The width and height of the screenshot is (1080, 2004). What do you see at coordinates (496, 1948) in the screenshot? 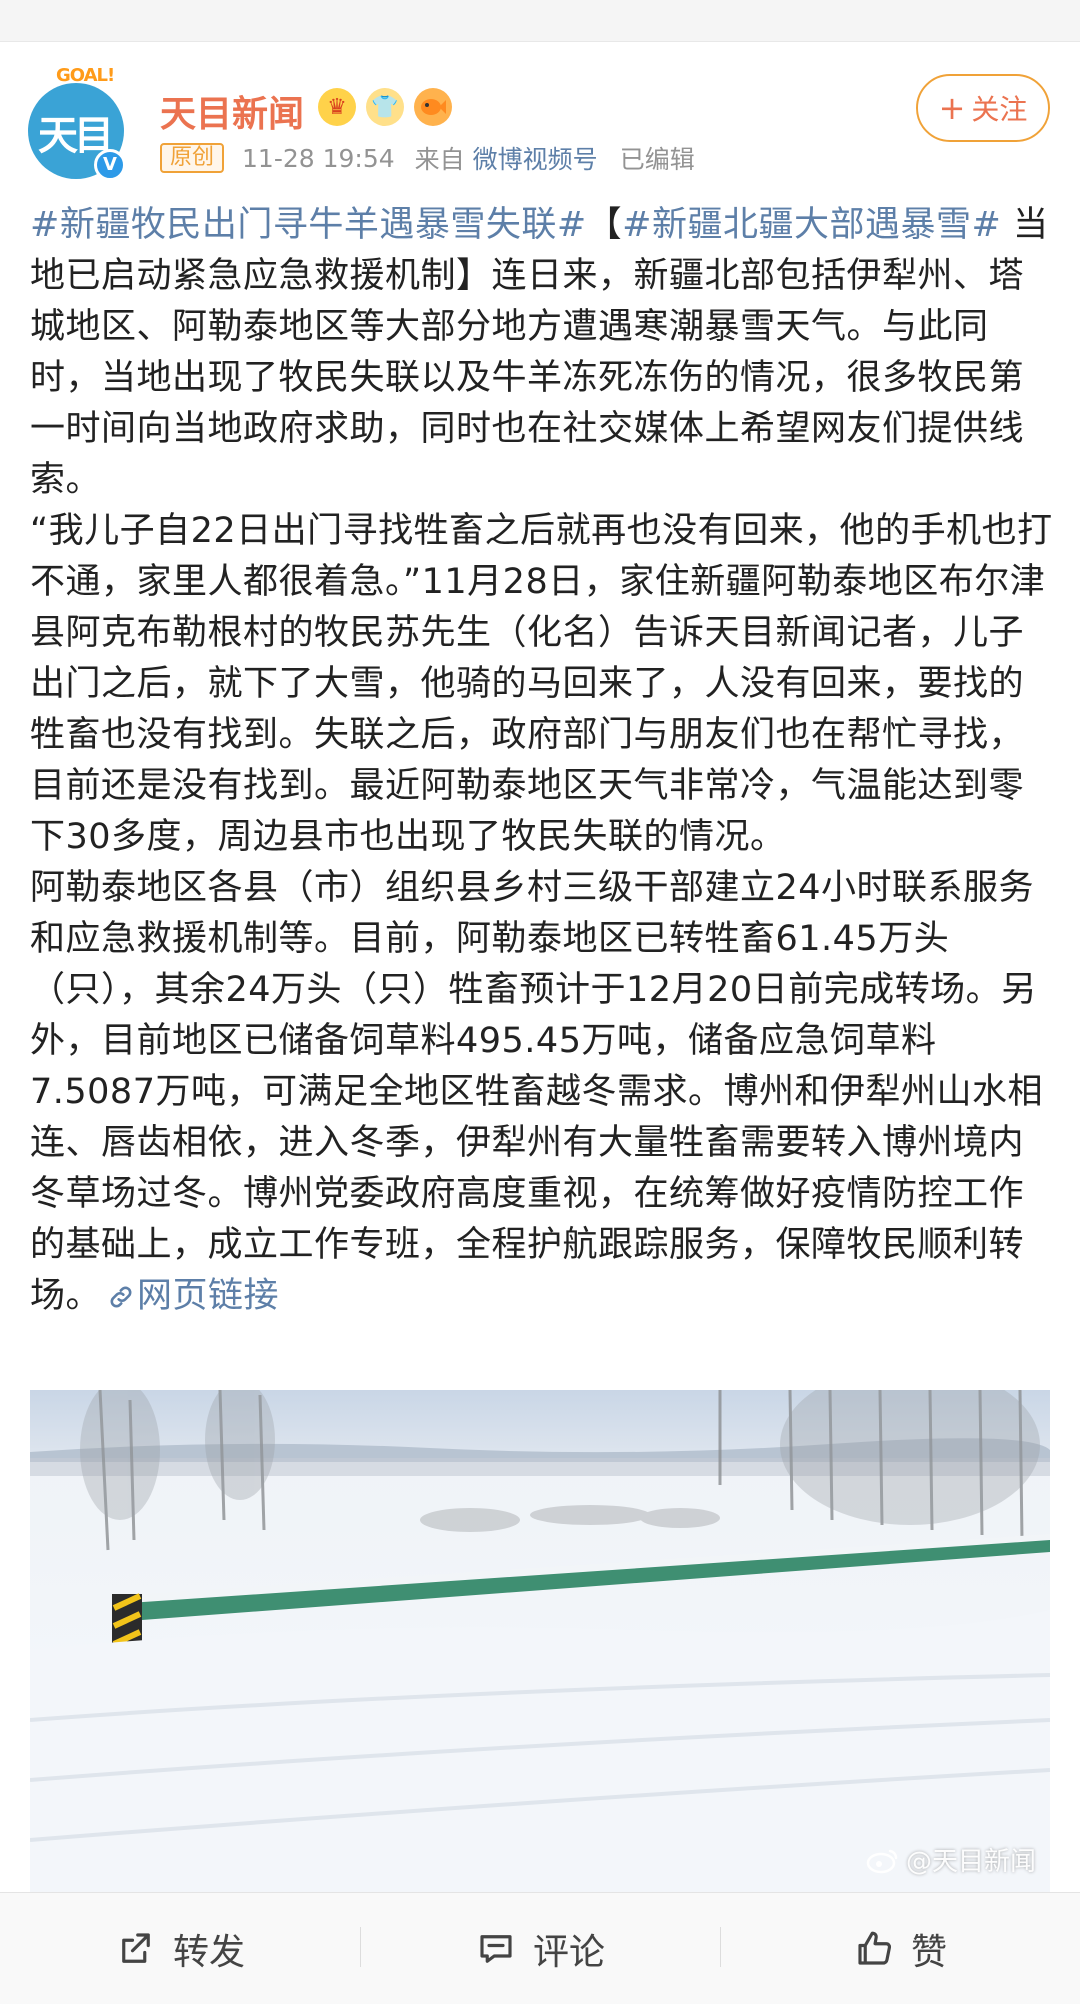
I see `comment-icon` at bounding box center [496, 1948].